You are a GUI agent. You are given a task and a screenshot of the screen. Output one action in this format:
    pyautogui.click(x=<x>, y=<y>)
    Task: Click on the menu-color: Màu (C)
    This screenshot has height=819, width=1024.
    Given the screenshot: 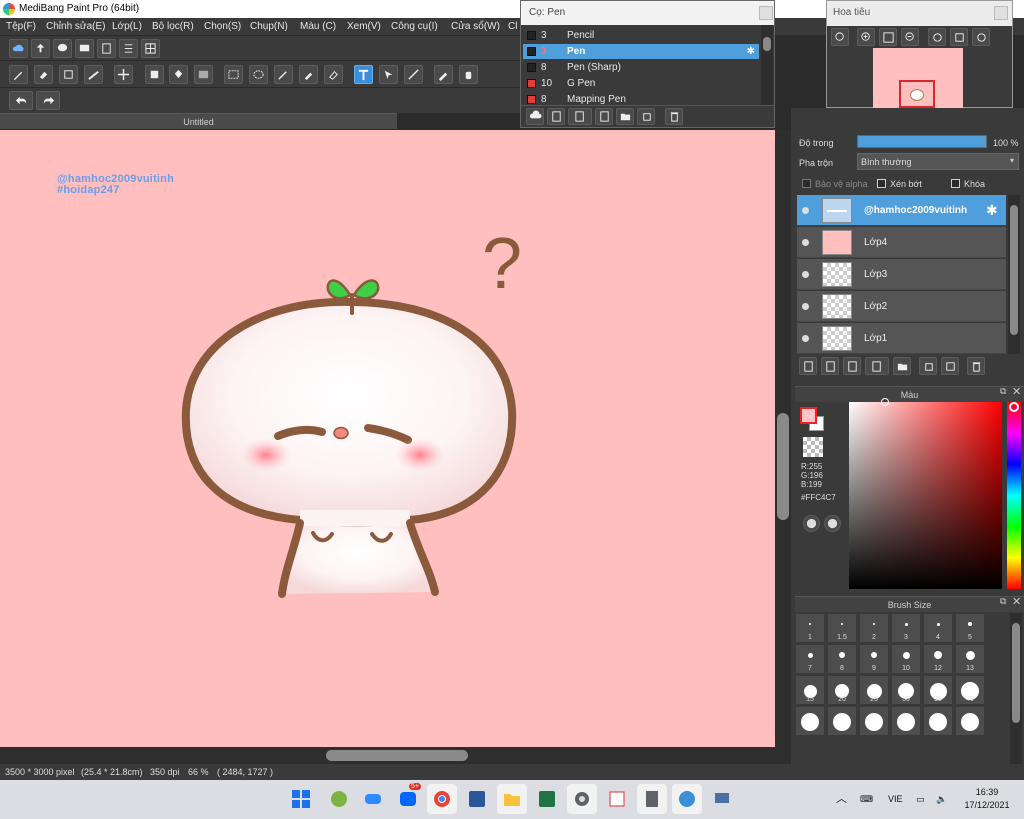 What is the action you would take?
    pyautogui.click(x=318, y=26)
    